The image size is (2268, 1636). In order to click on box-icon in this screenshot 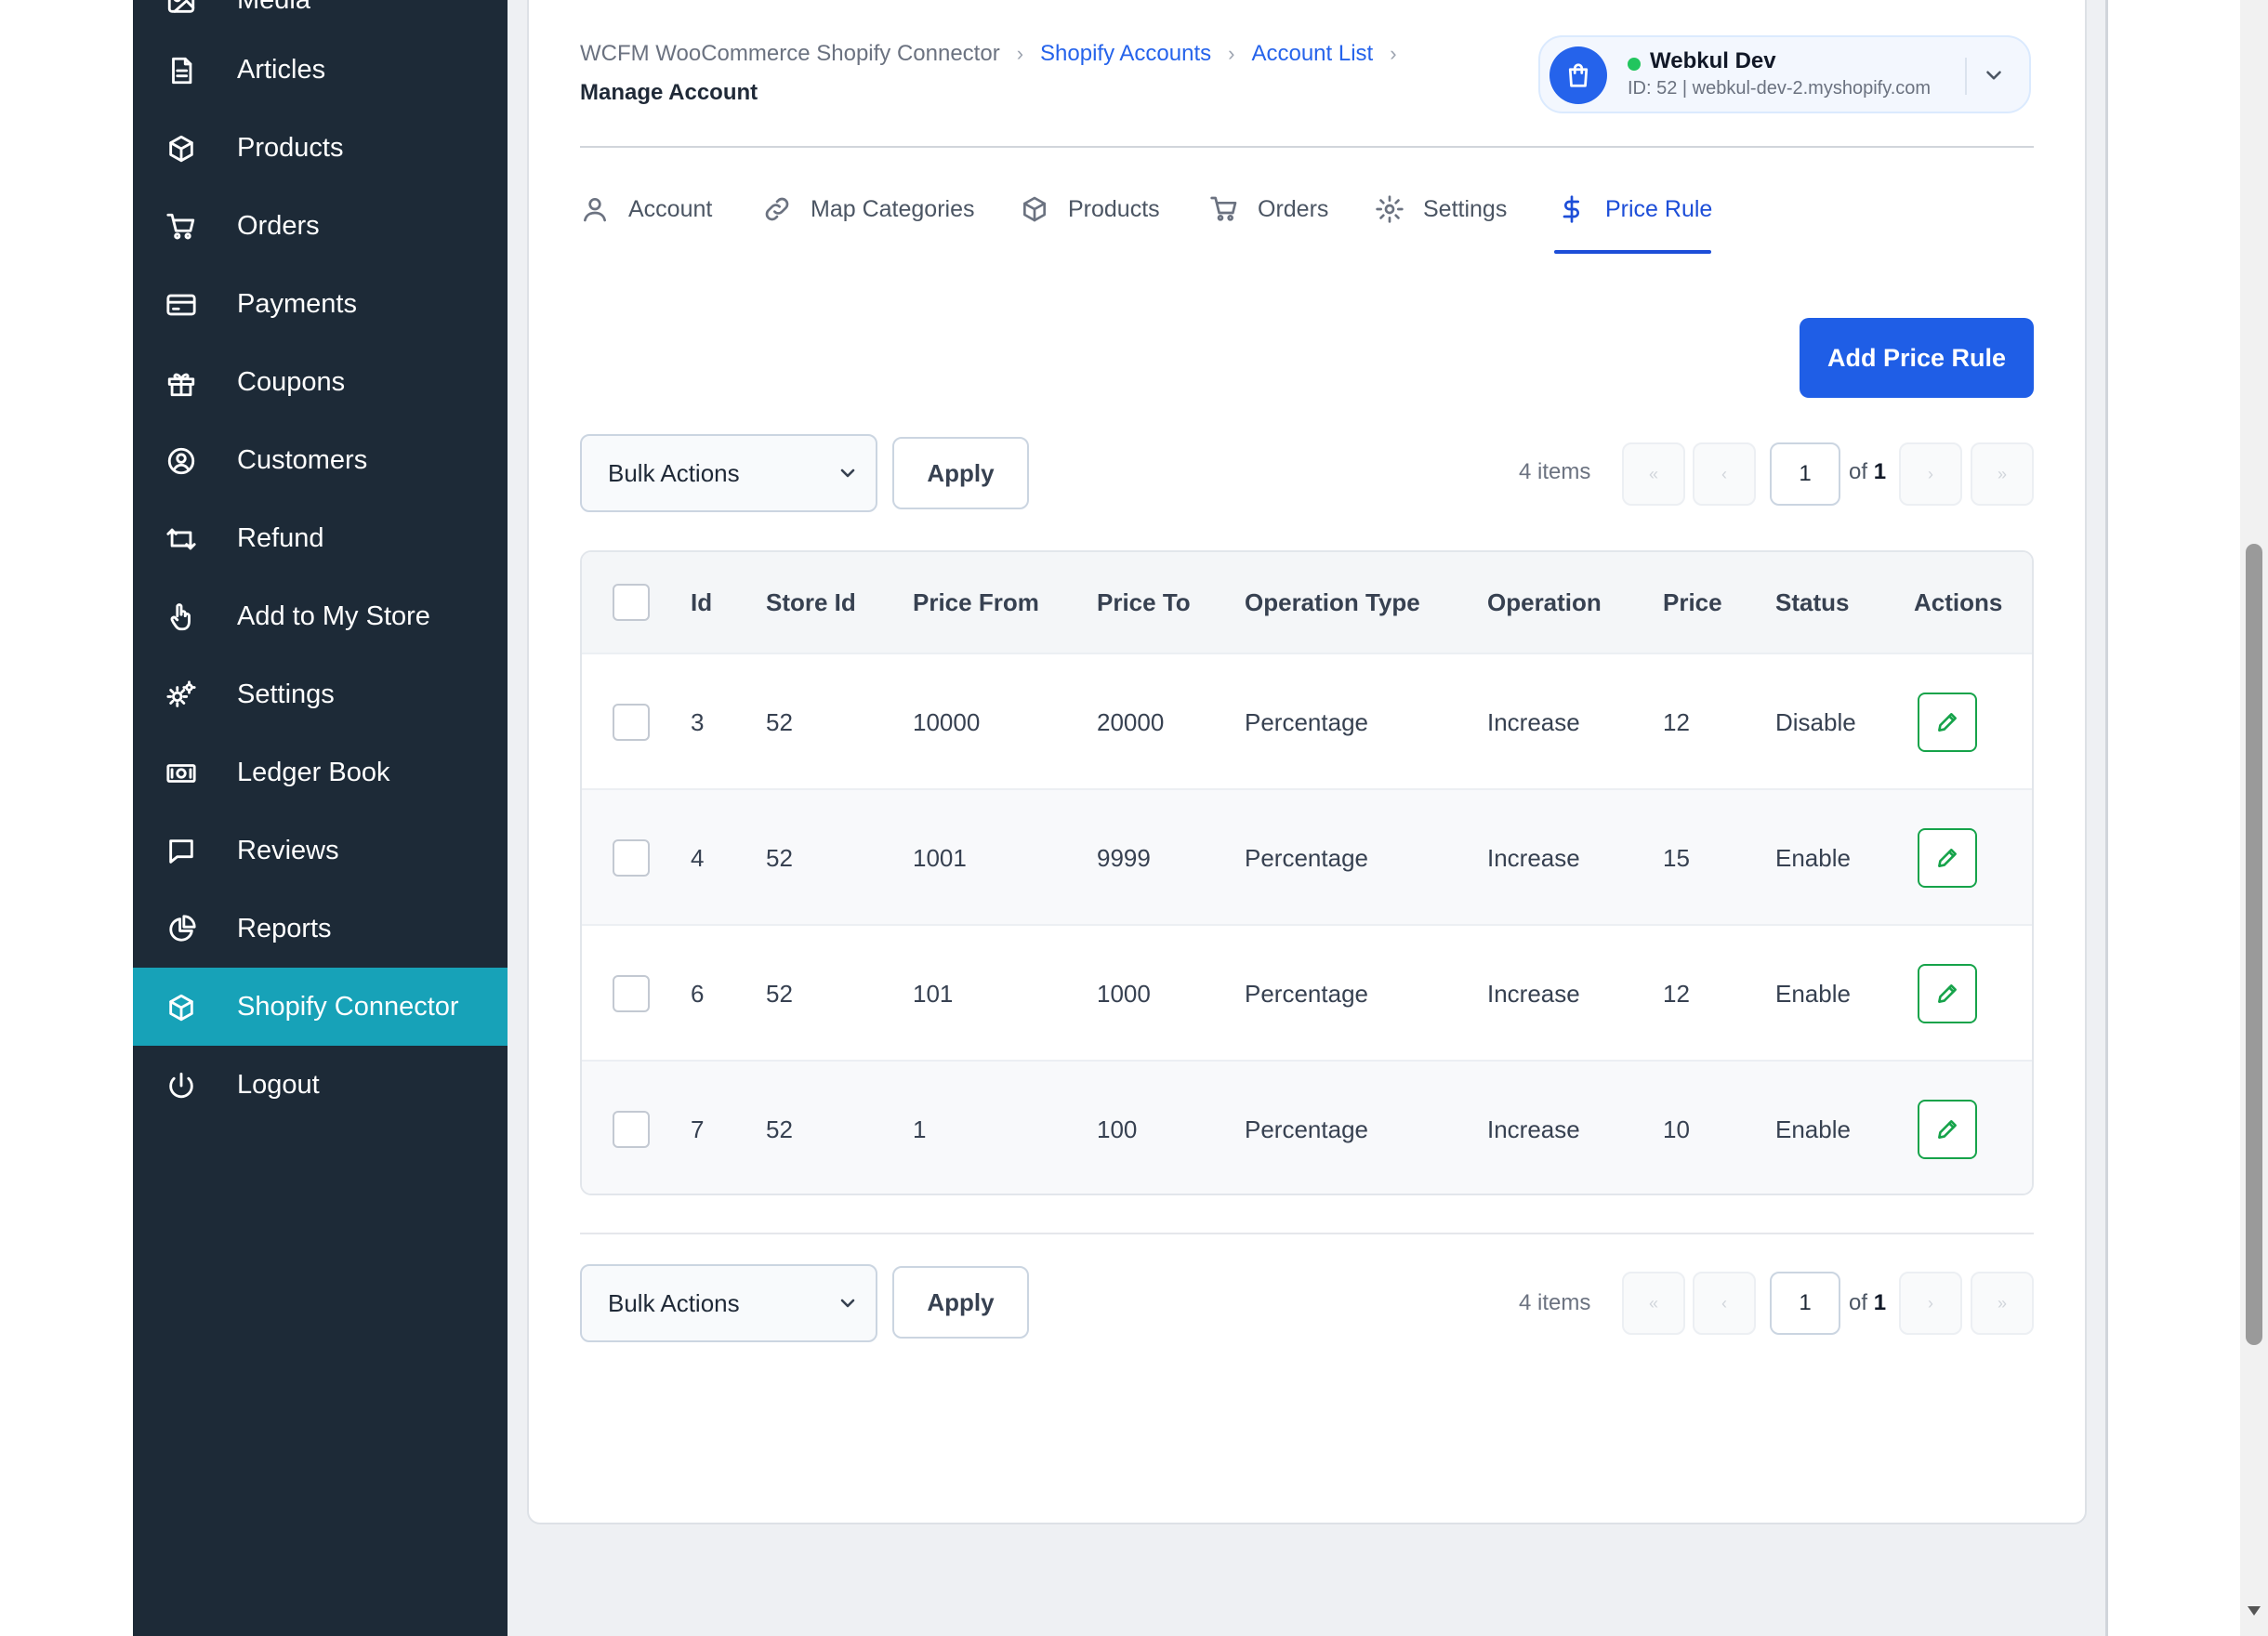, I will do `click(181, 1008)`.